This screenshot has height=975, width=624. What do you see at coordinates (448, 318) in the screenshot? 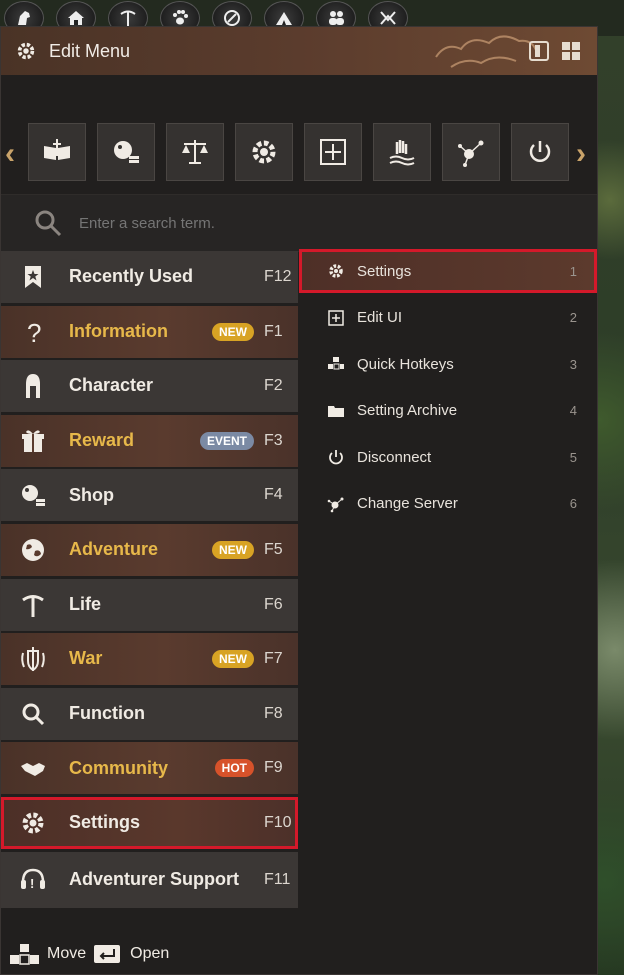
I see `submenu-item-edit-ui: Edit UI 2` at bounding box center [448, 318].